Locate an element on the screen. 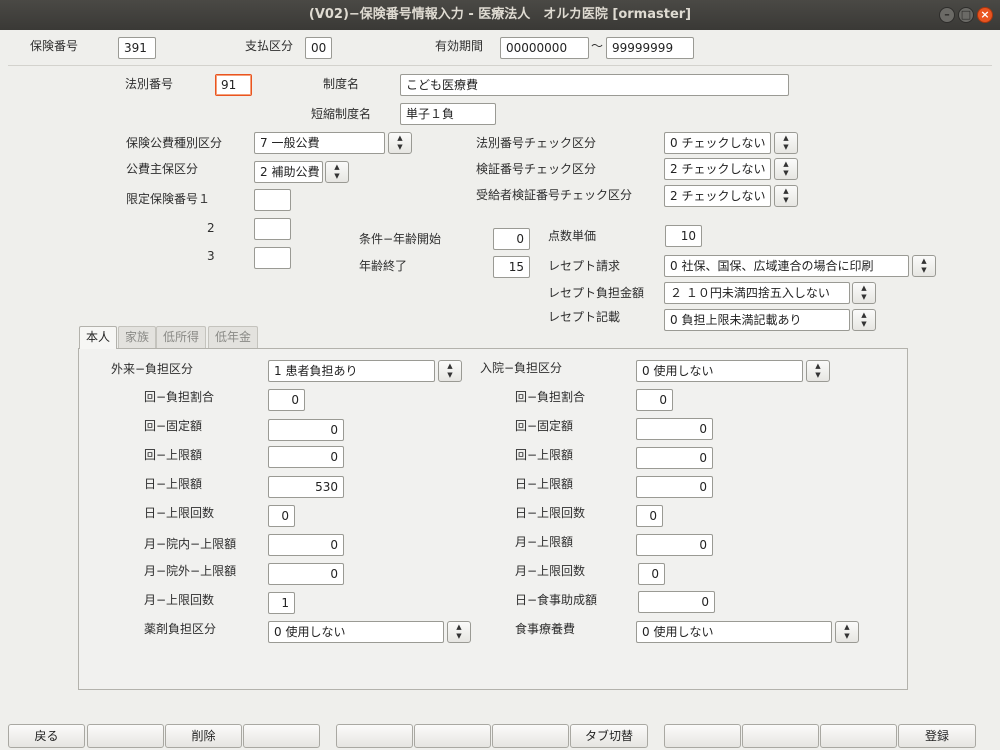  outpatient-cap-field: 0 is located at coordinates (306, 457).